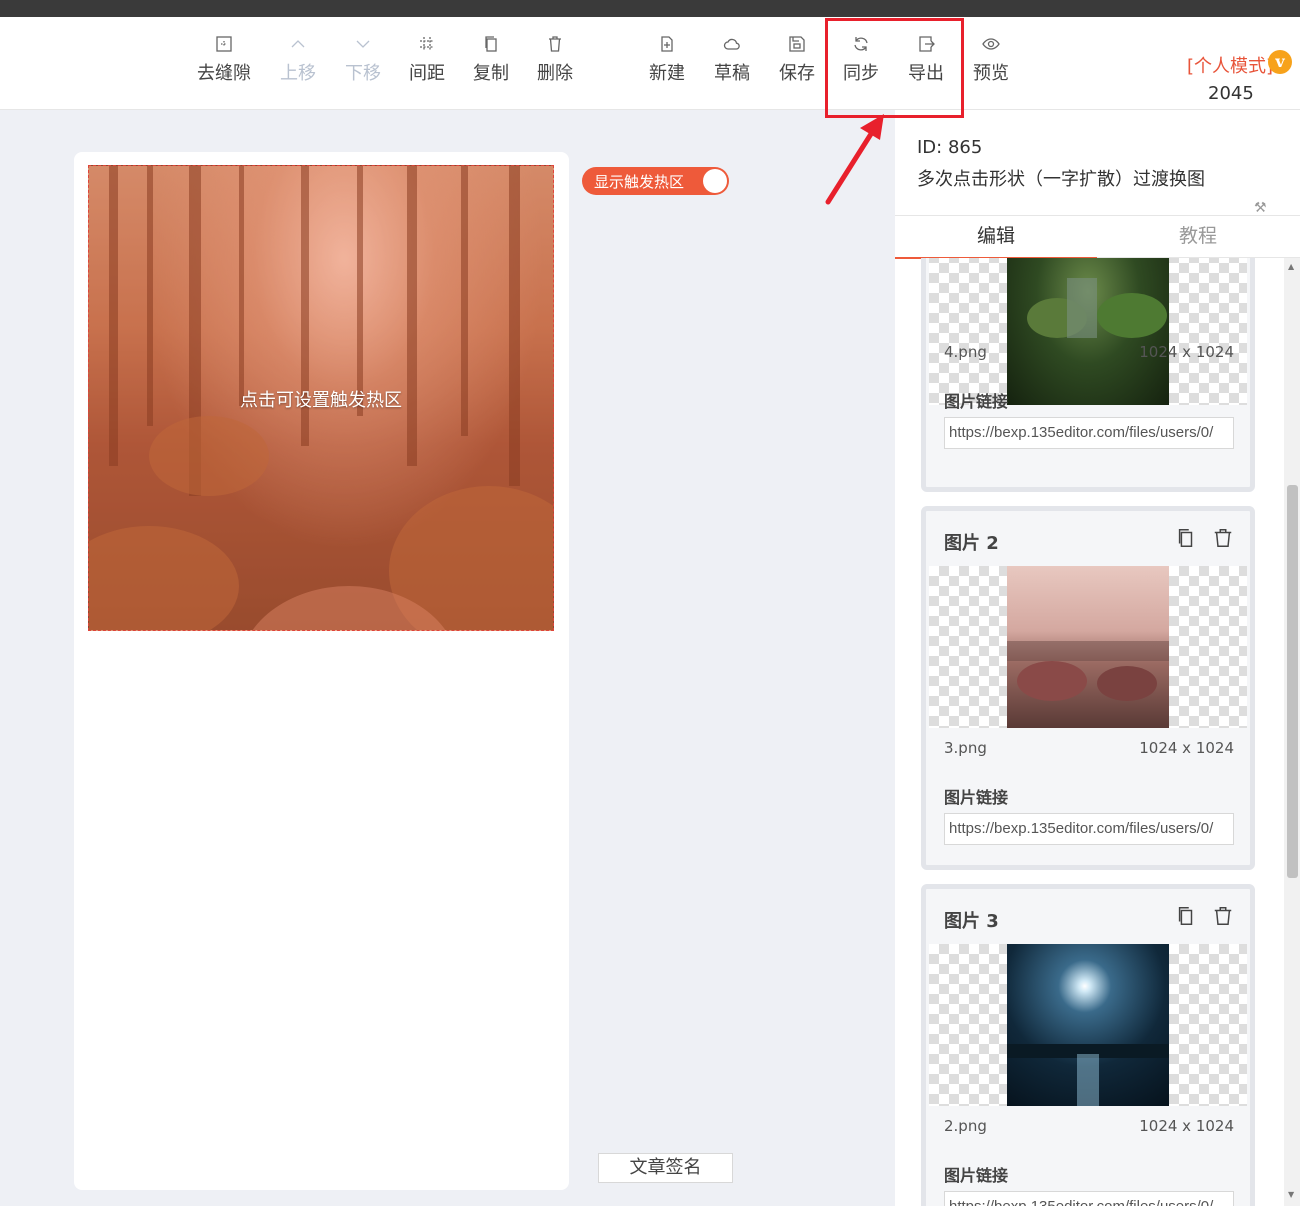 The height and width of the screenshot is (1206, 1300). What do you see at coordinates (1291, 266) in the screenshot?
I see `scroll-up-icon: ▲` at bounding box center [1291, 266].